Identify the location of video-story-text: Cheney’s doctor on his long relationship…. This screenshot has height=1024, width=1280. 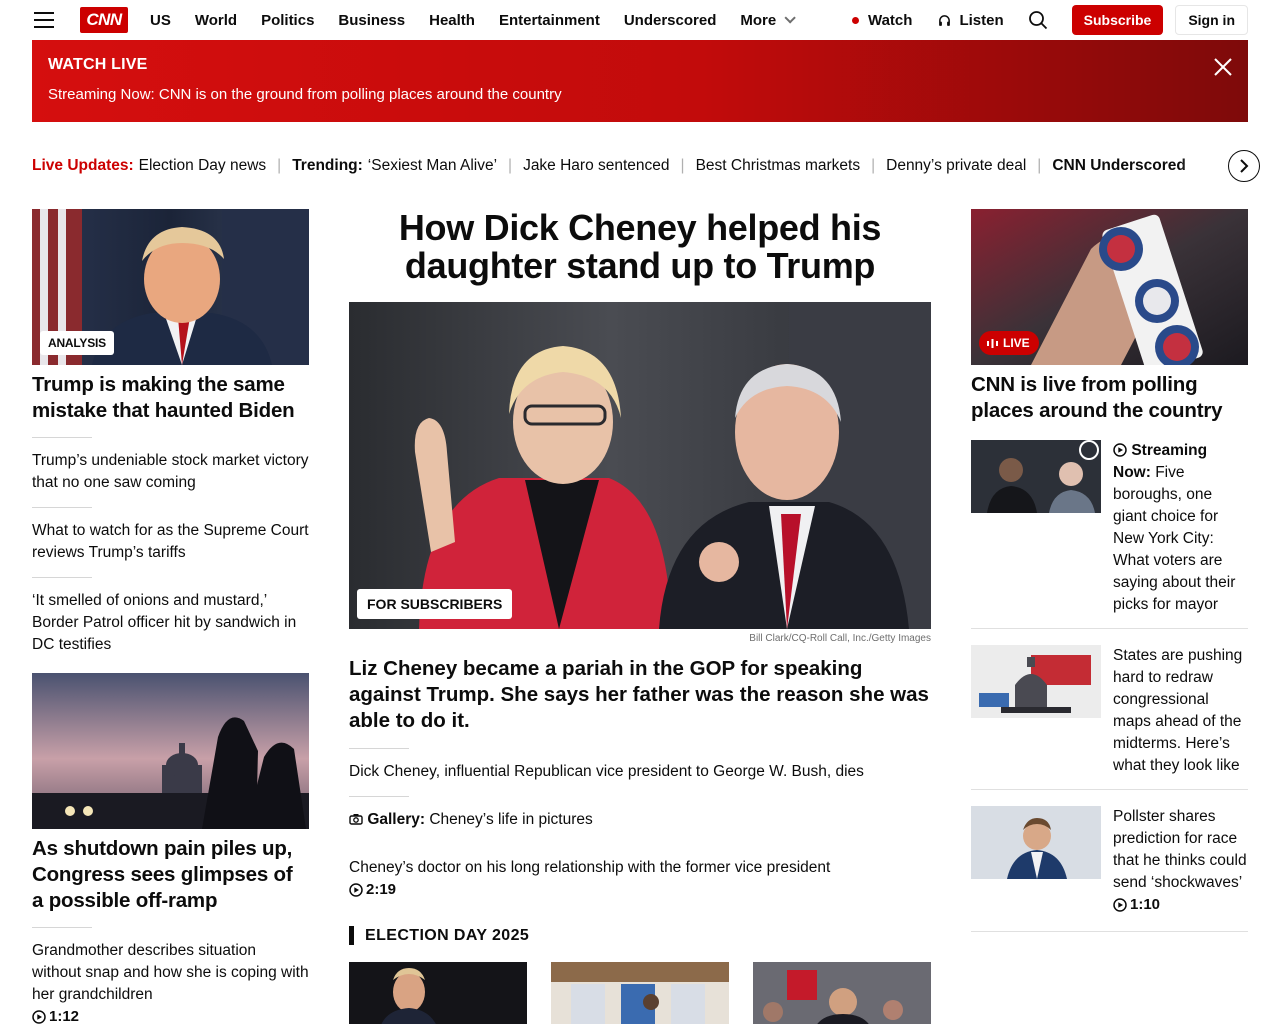
(590, 867).